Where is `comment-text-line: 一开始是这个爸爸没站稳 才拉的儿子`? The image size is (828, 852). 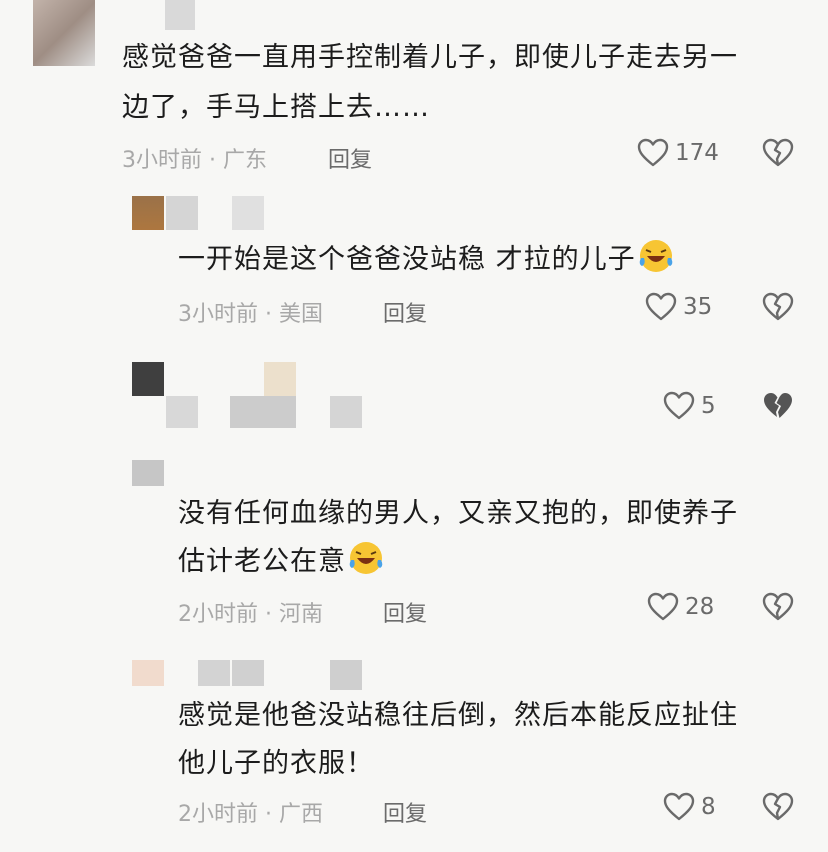
comment-text-line: 一开始是这个爸爸没站稳 才拉的儿子 is located at coordinates (407, 259).